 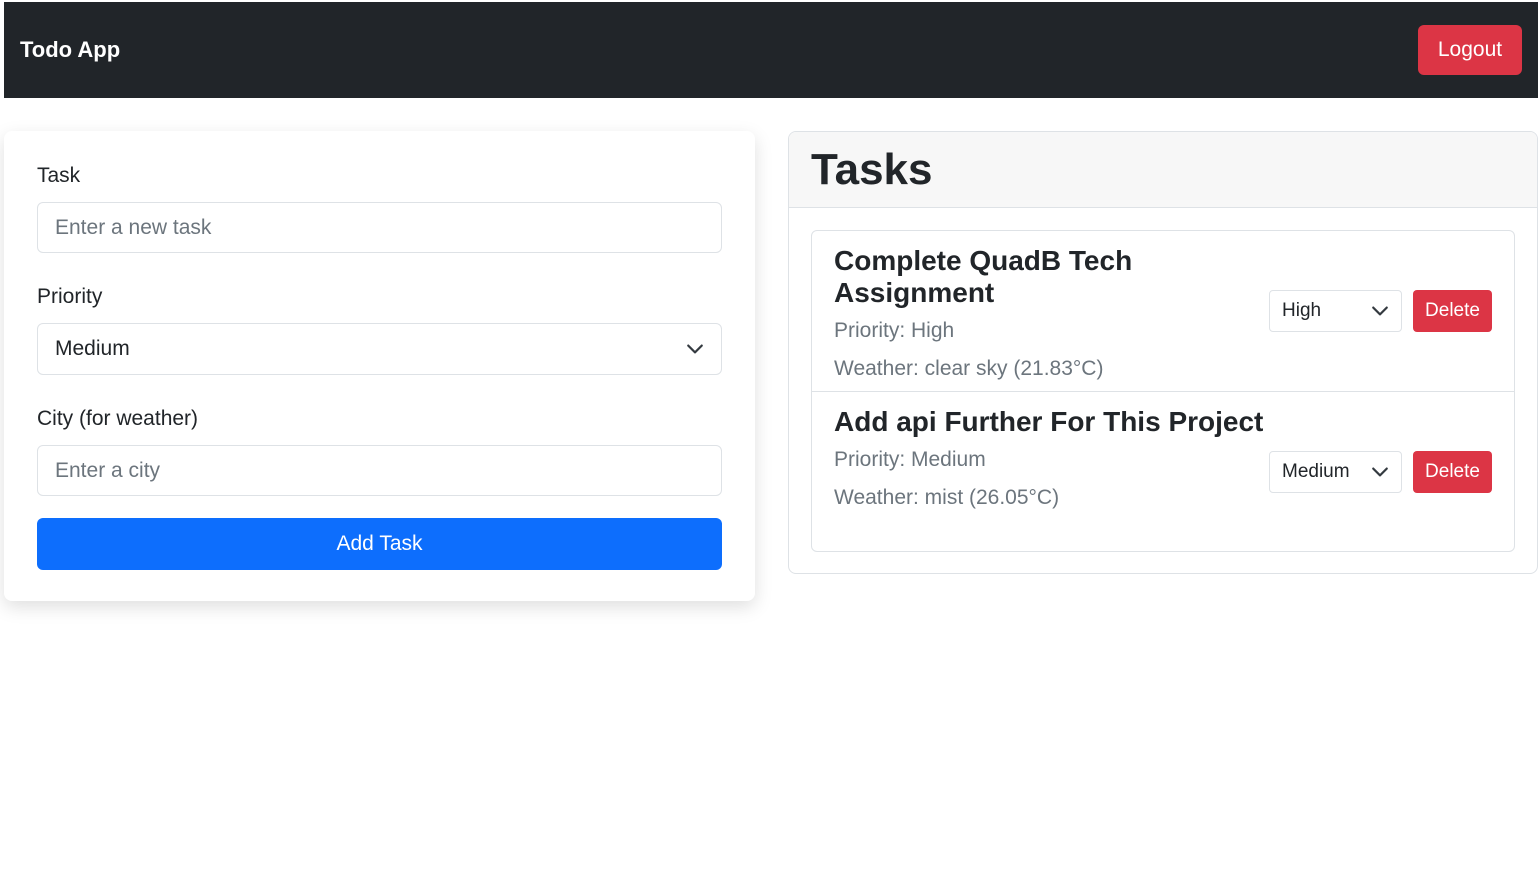 What do you see at coordinates (379, 349) in the screenshot?
I see `priority-select: Medium` at bounding box center [379, 349].